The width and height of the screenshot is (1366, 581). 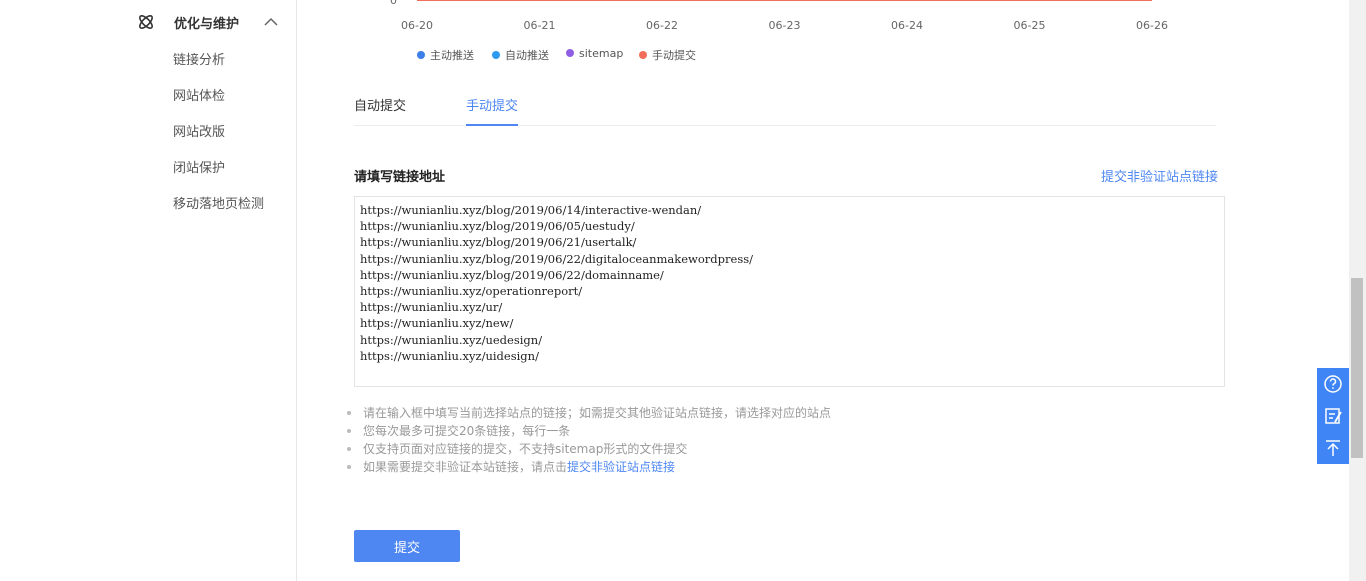 What do you see at coordinates (407, 546) in the screenshot?
I see `submit-button: 提交` at bounding box center [407, 546].